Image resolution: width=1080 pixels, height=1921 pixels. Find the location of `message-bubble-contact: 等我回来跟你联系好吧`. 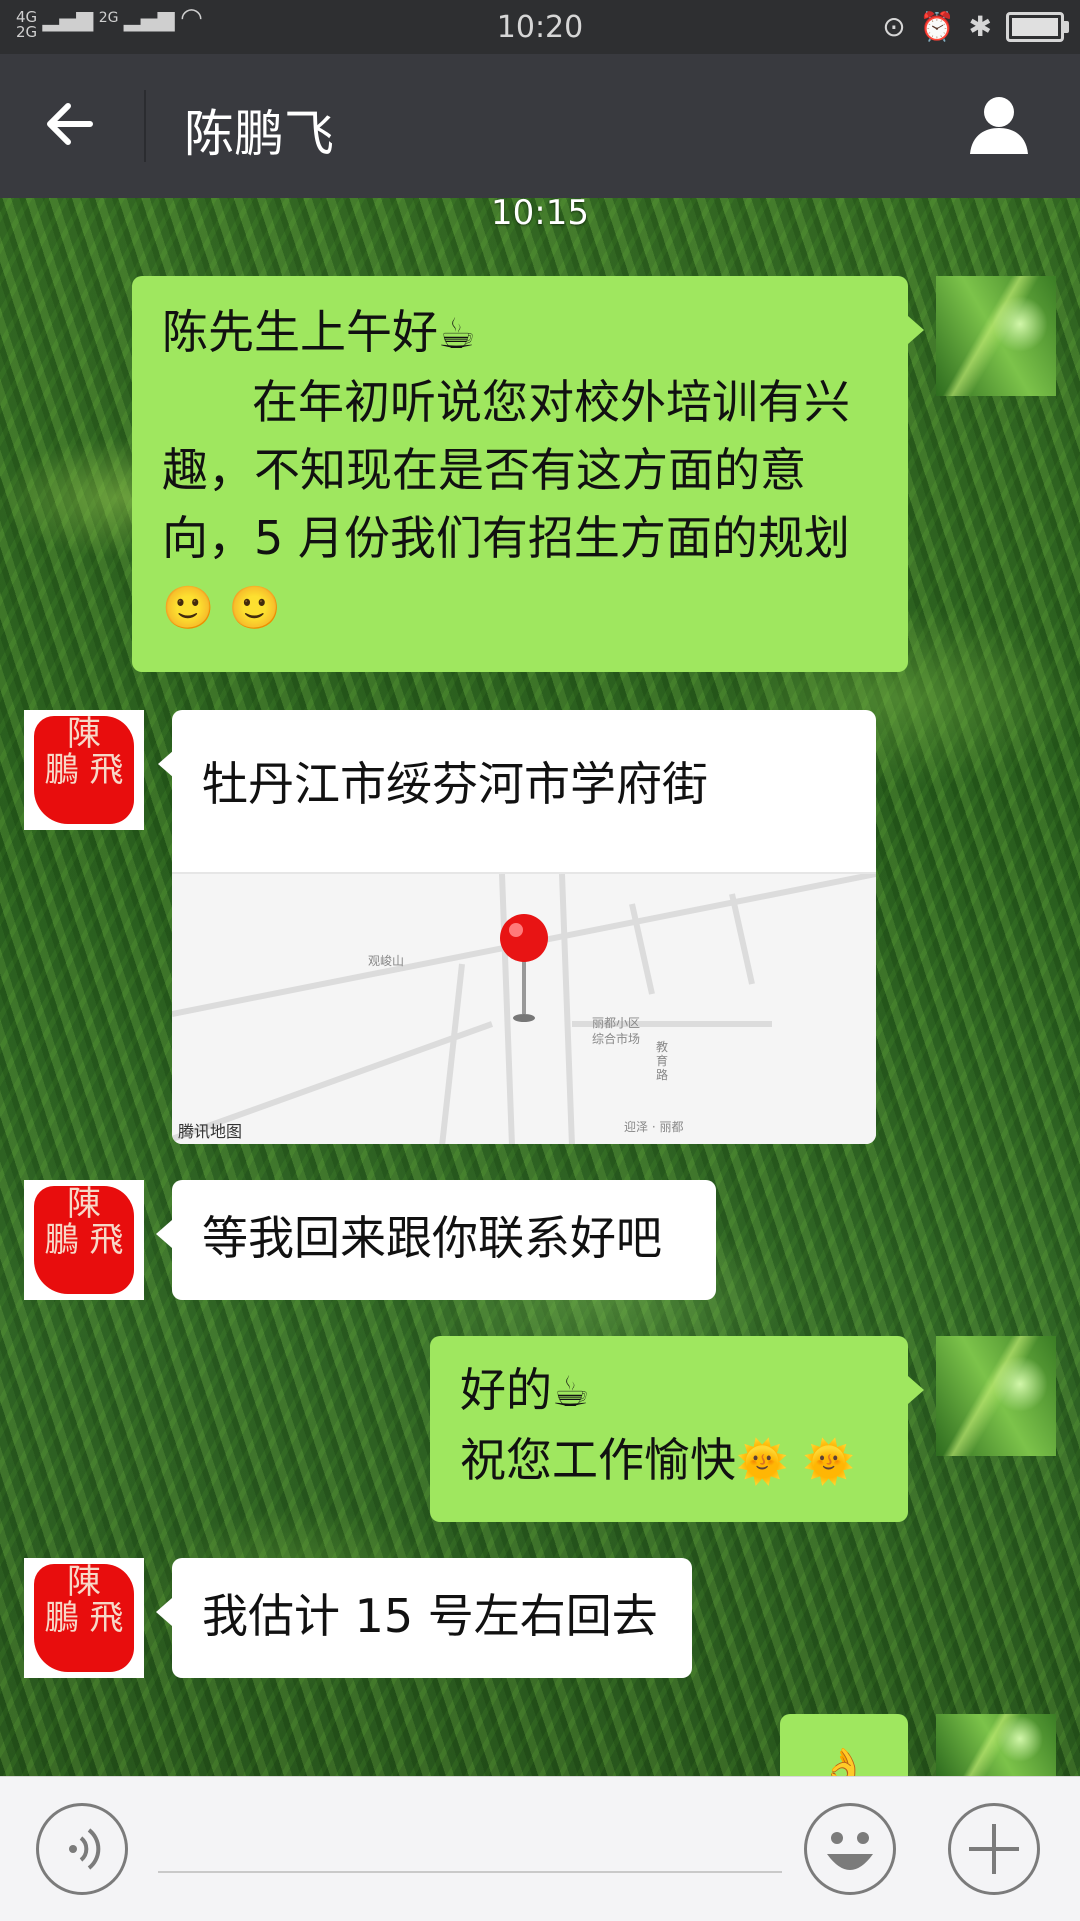

message-bubble-contact: 等我回来跟你联系好吧 is located at coordinates (436, 1240).